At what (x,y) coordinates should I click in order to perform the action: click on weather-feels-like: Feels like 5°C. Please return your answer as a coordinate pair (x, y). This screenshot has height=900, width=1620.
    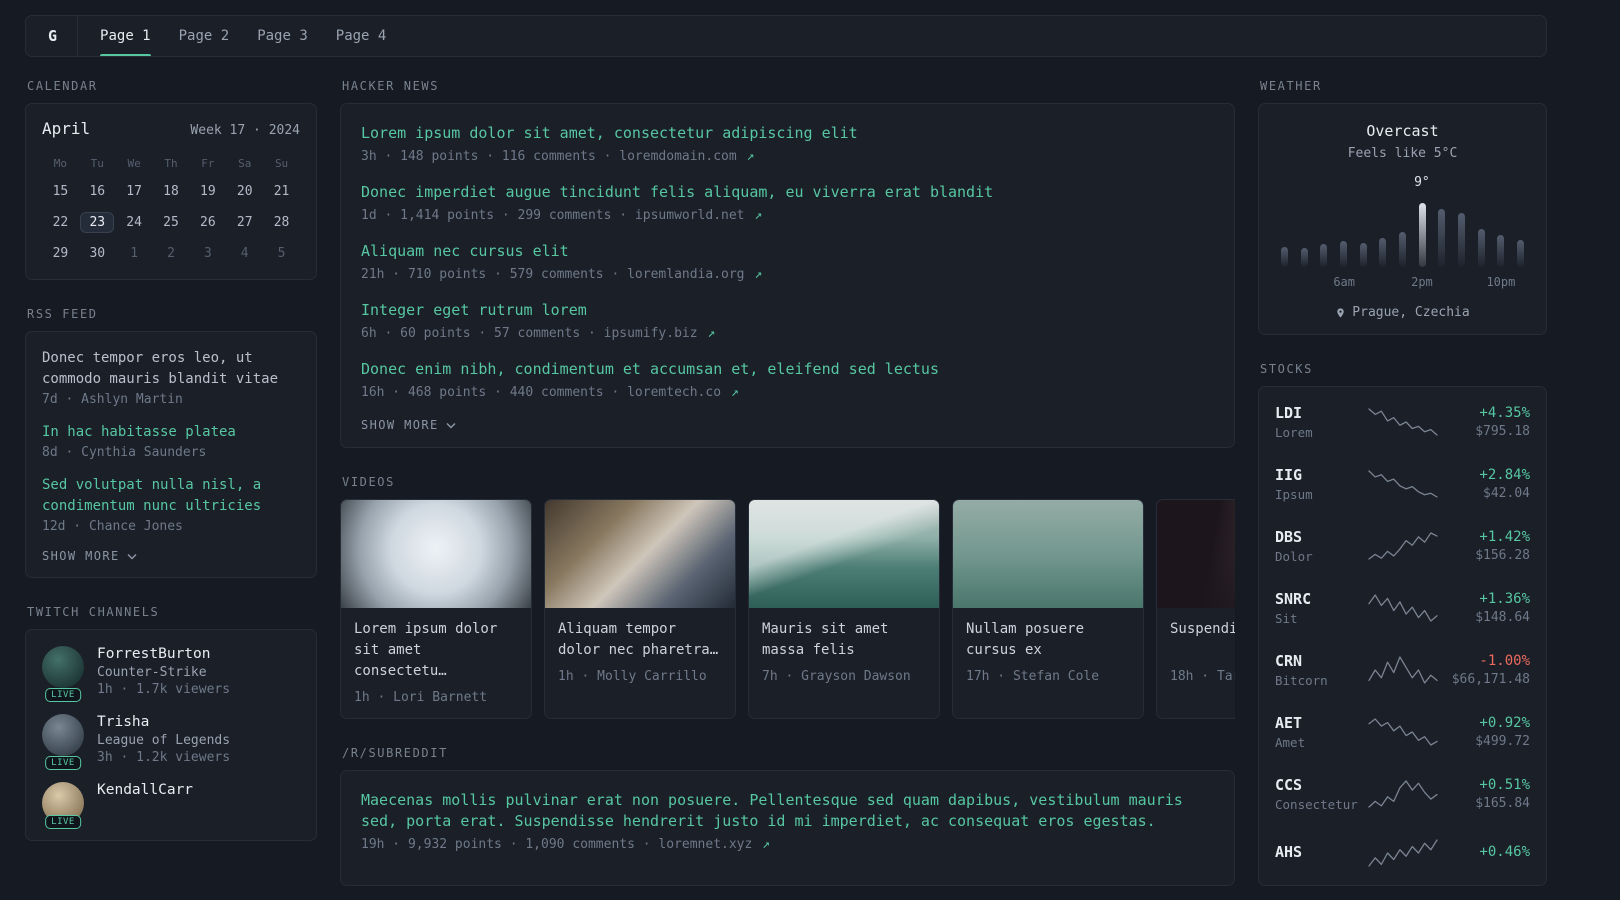
    Looking at the image, I should click on (1402, 153).